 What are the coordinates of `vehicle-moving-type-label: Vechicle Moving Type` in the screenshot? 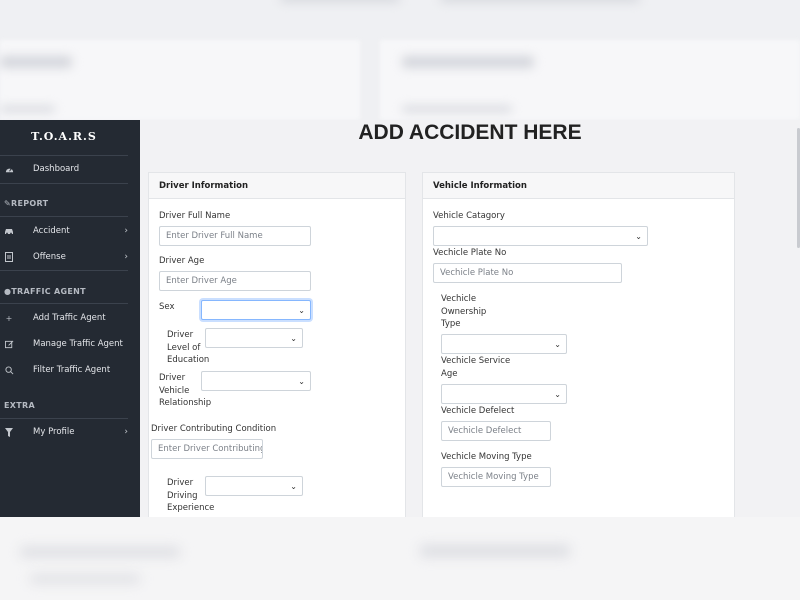 It's located at (486, 457).